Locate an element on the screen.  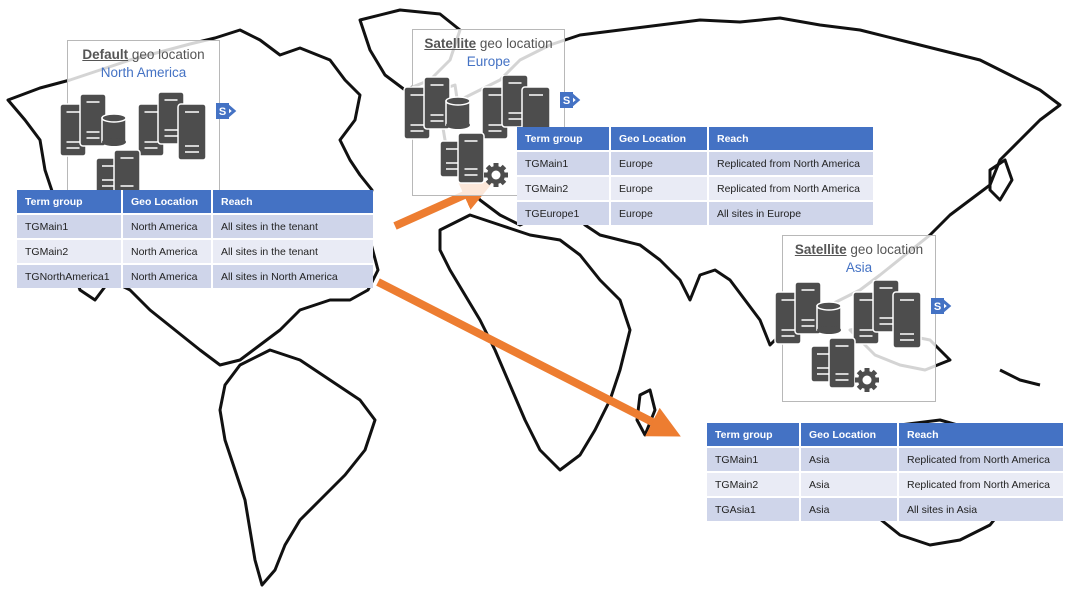
islands-pacific is located at coordinates (1020, 377).